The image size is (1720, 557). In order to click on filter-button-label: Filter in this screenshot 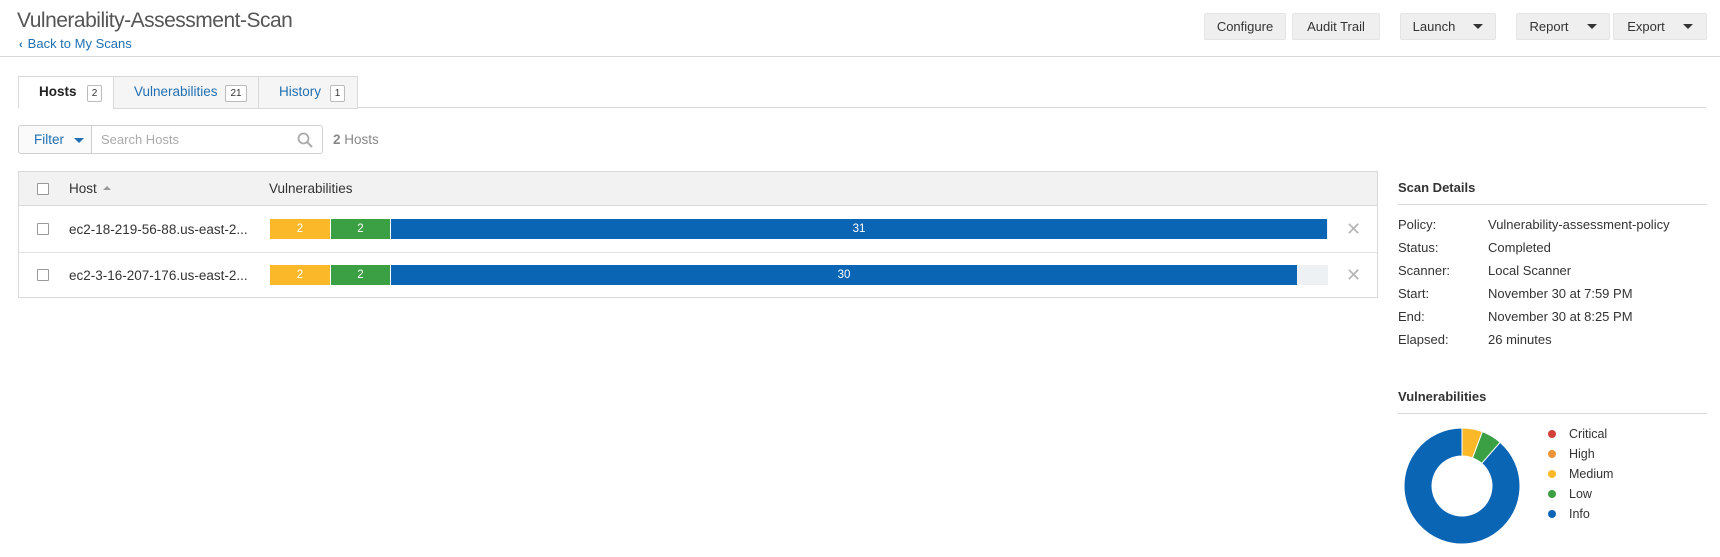, I will do `click(49, 139)`.